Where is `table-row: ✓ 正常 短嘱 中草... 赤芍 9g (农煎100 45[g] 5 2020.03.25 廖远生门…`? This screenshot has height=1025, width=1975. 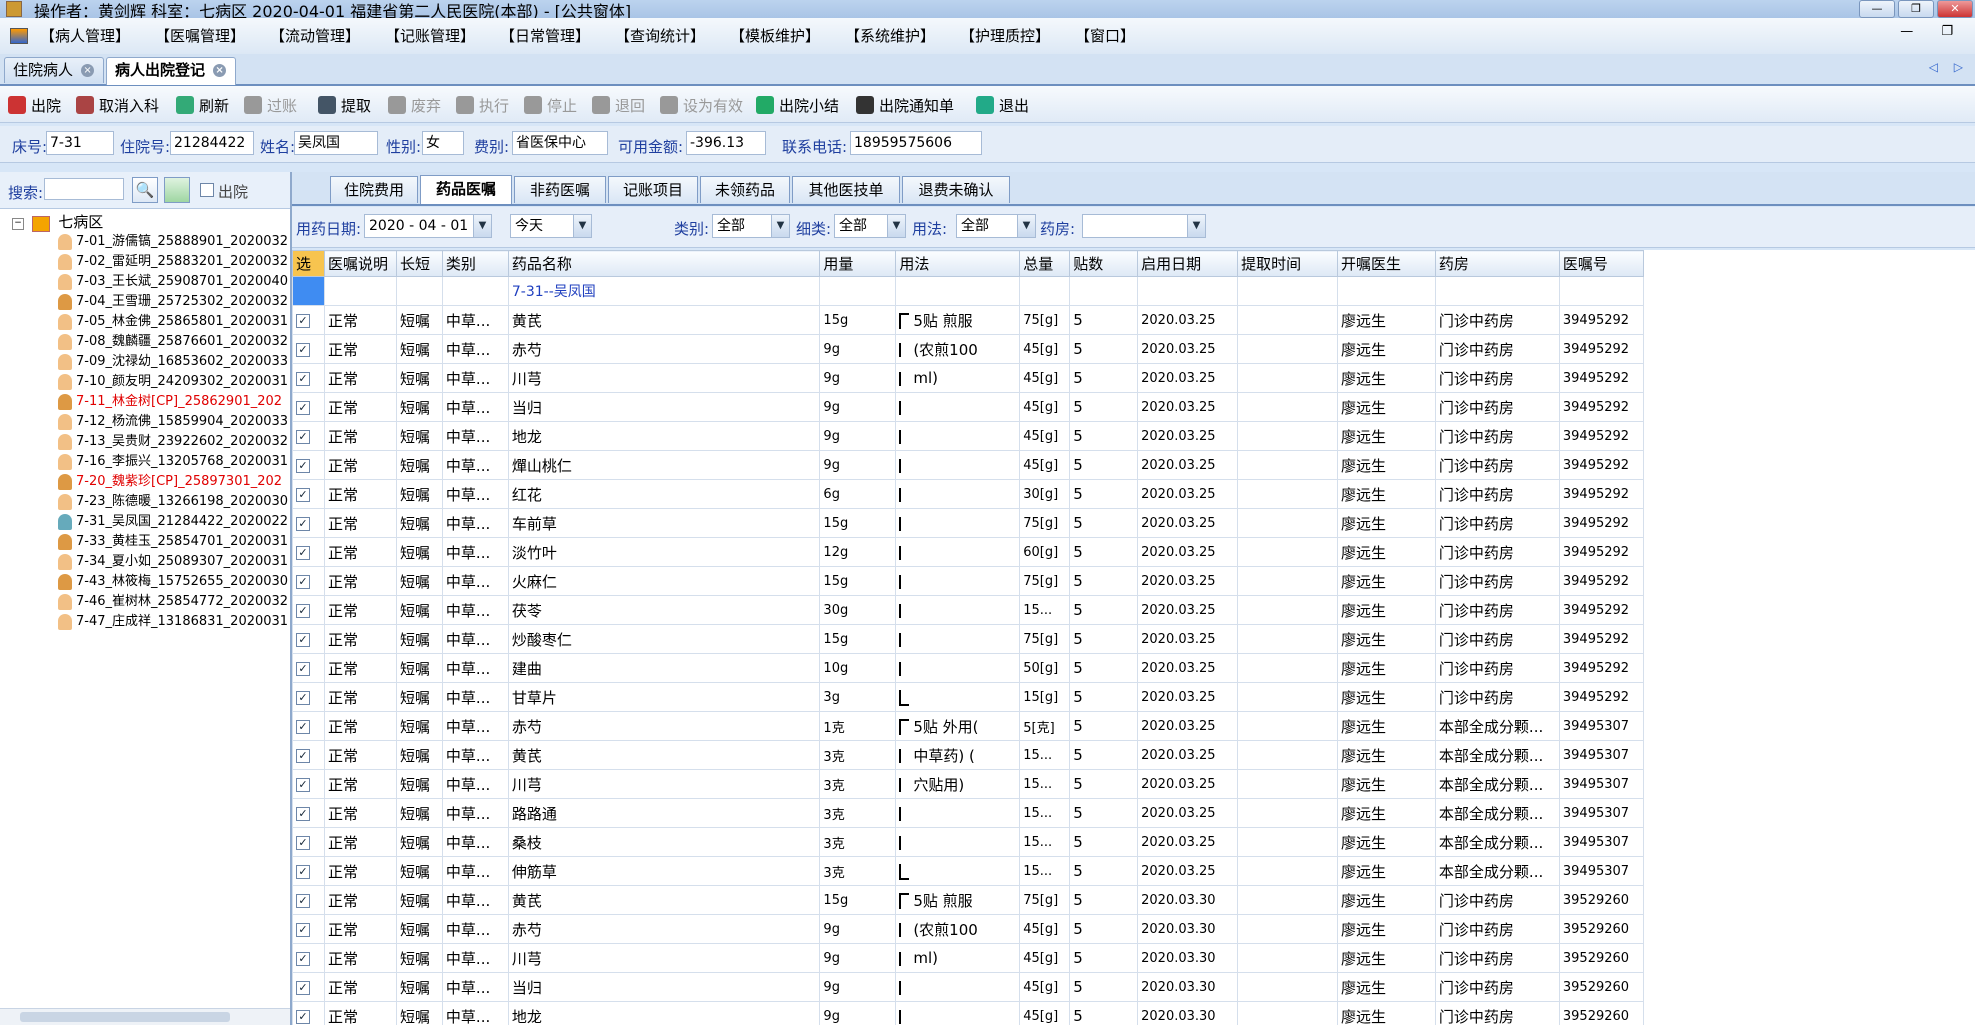
table-row: ✓ 正常 短嘱 中草... 赤芍 9g (农煎100 45[g] 5 2020.03.25 廖远生门… is located at coordinates (968, 349).